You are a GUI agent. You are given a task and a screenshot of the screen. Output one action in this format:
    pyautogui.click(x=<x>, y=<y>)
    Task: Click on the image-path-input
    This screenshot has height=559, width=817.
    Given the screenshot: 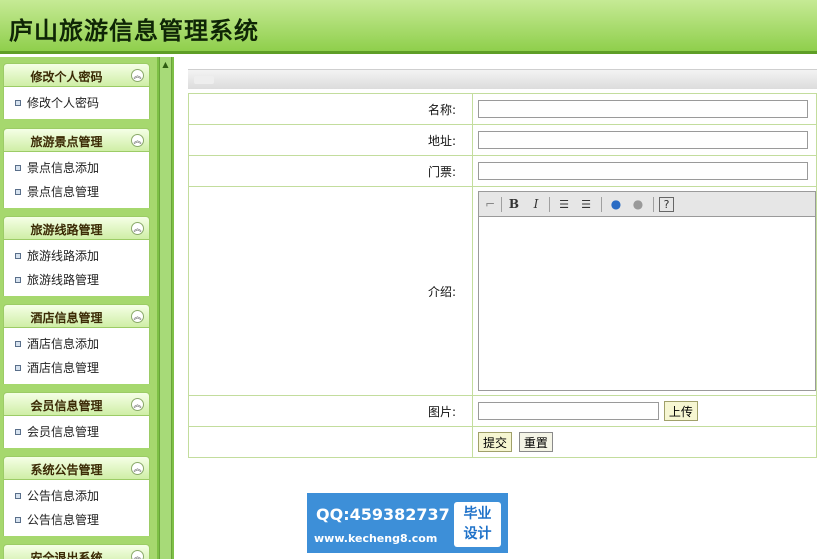 What is the action you would take?
    pyautogui.click(x=568, y=411)
    